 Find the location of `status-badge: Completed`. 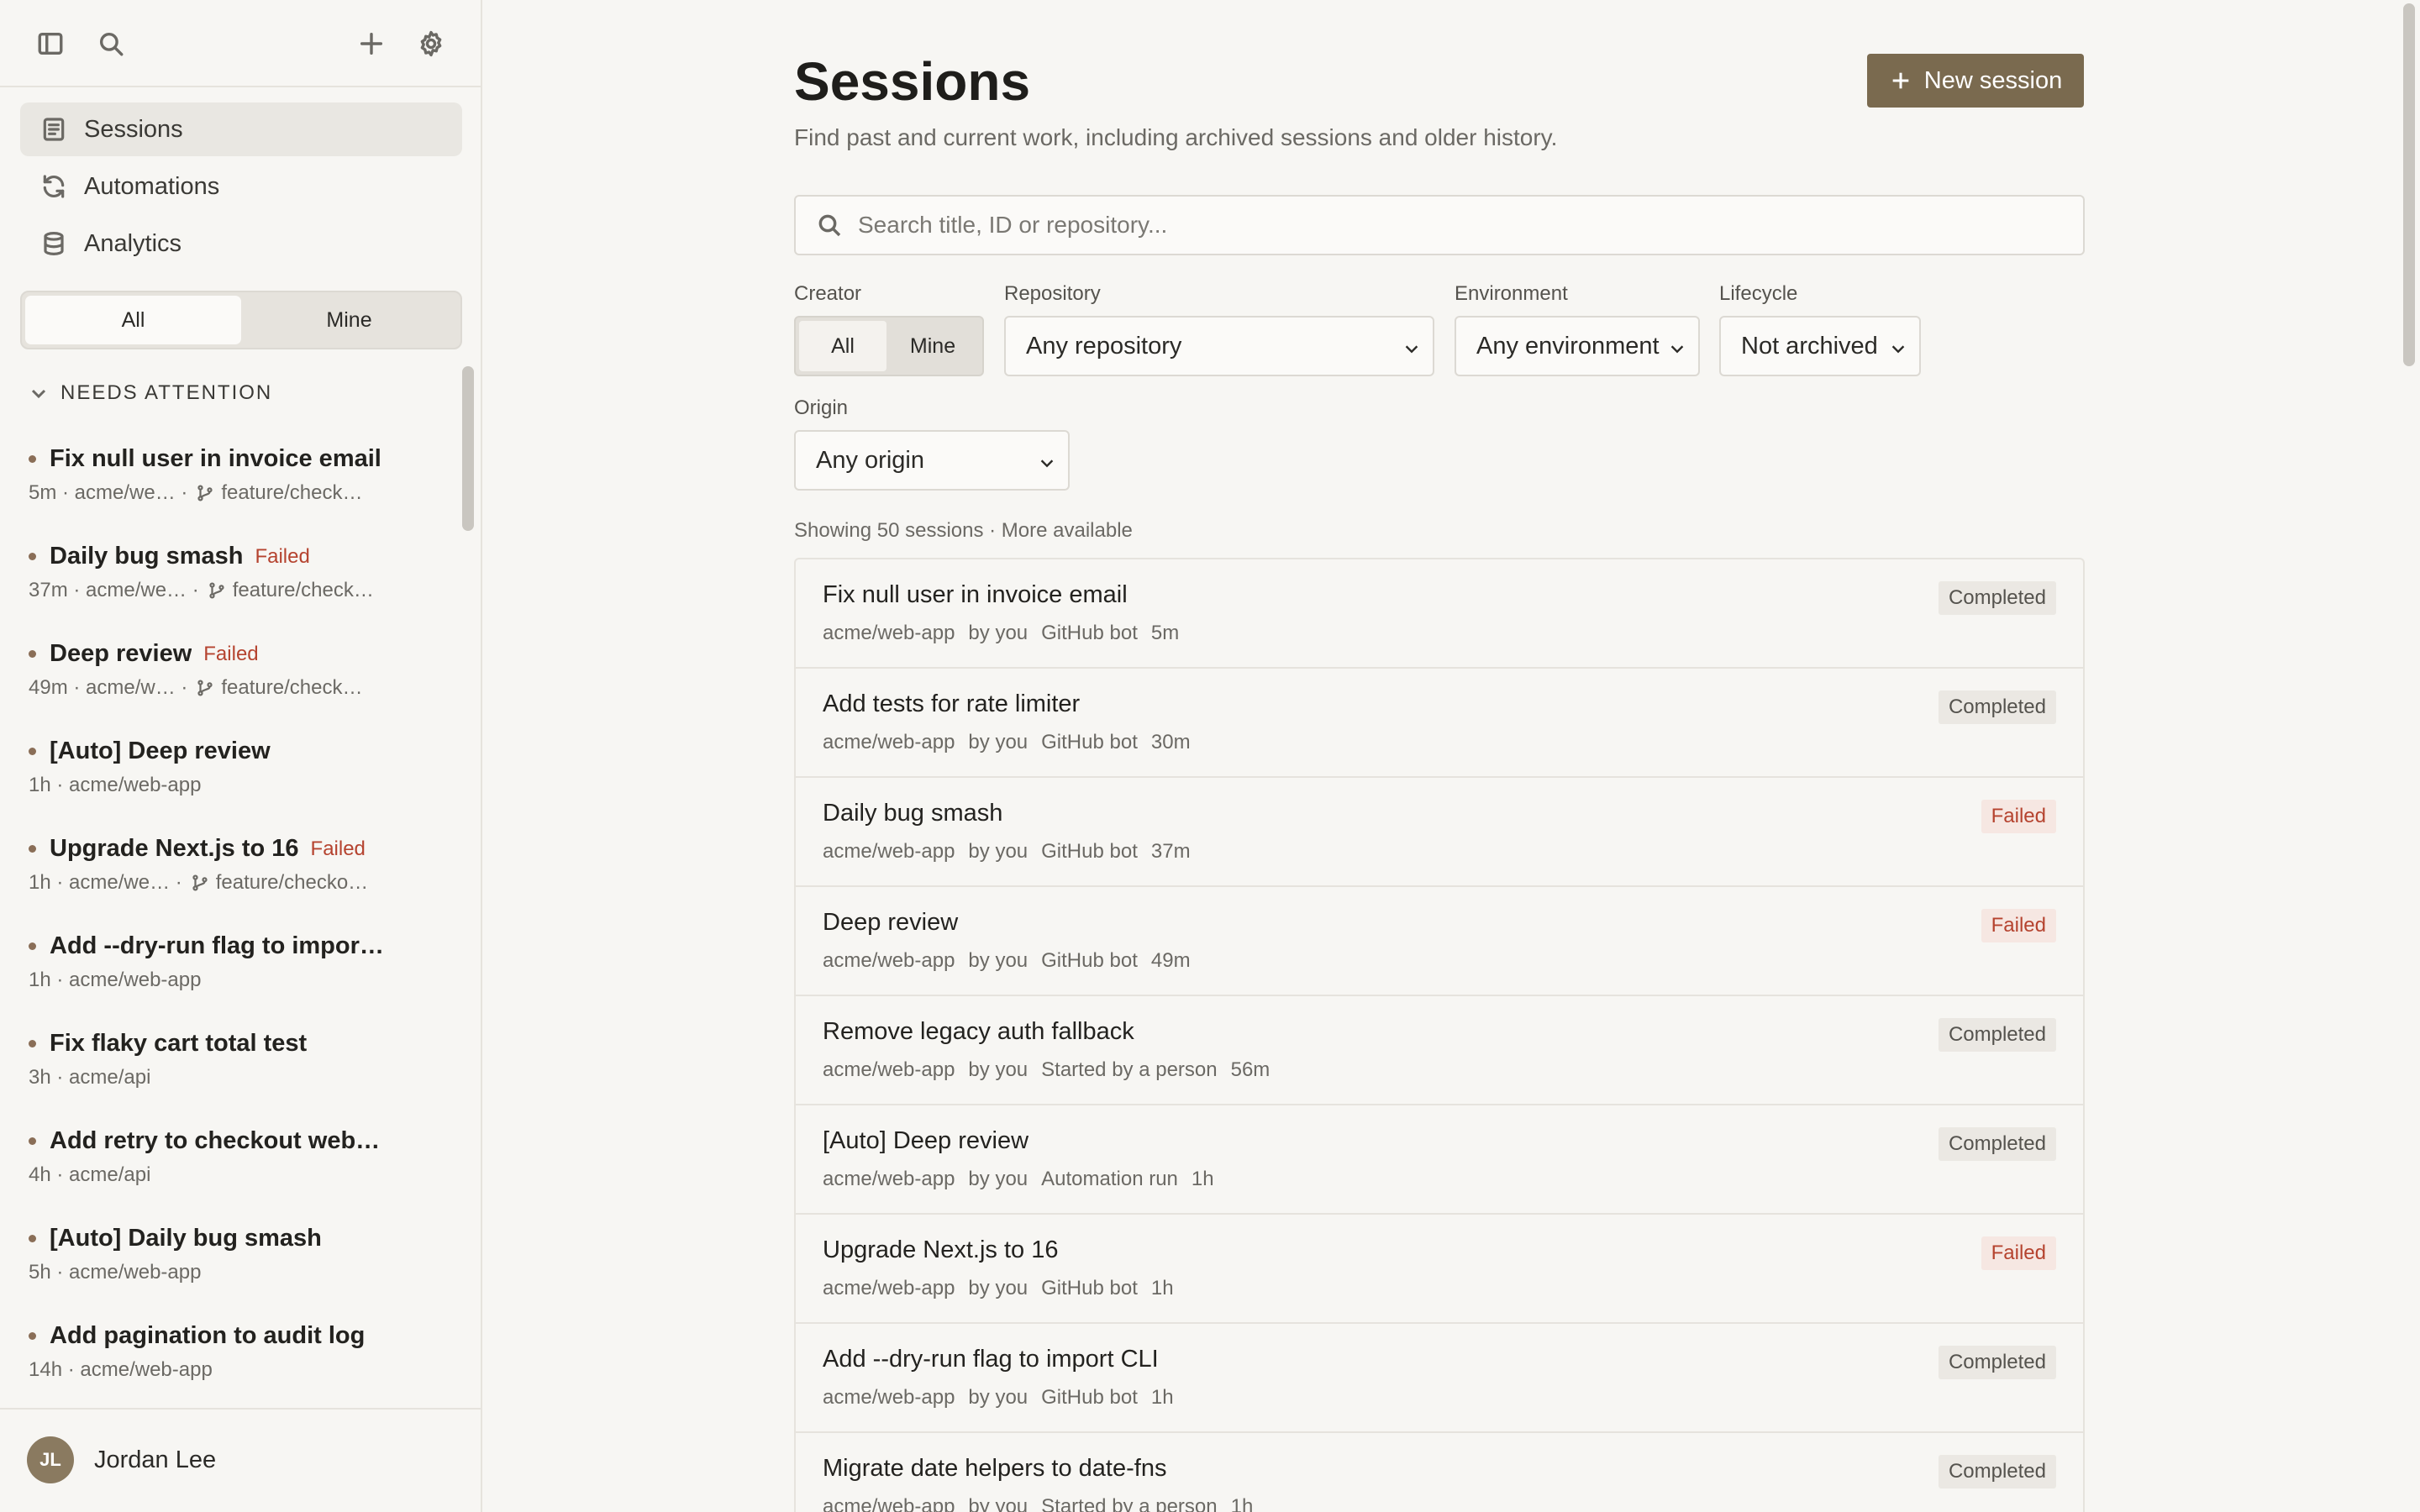

status-badge: Completed is located at coordinates (1997, 1144).